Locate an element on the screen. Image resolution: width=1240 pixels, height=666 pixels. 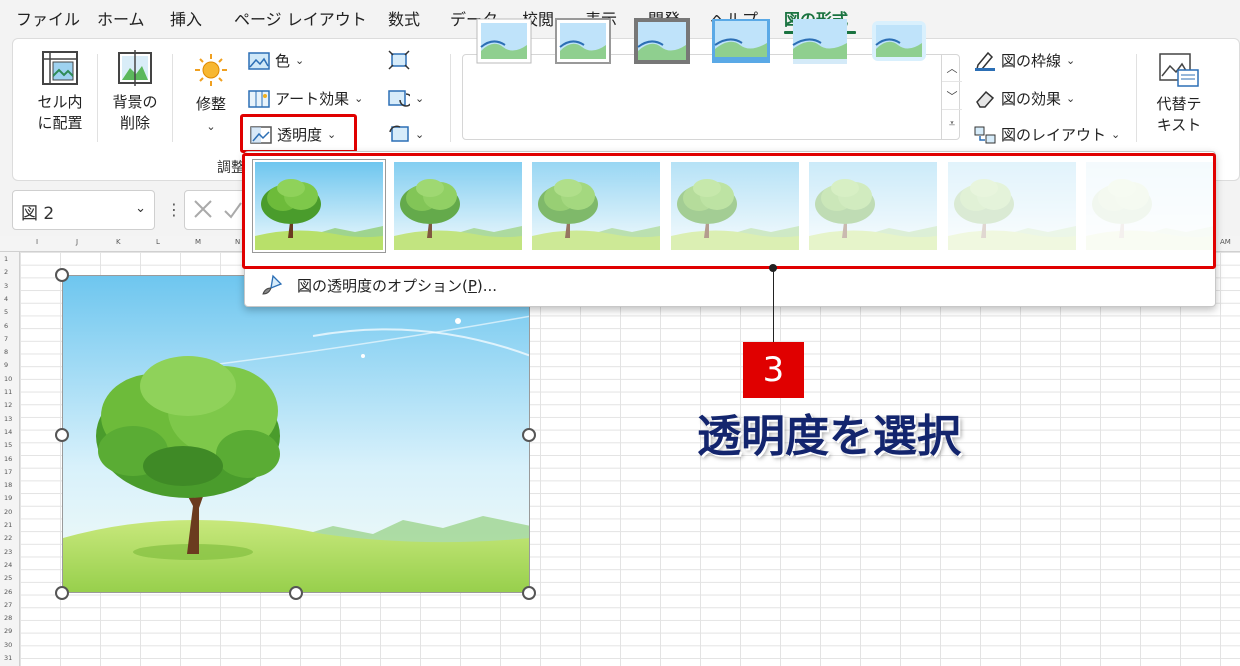
row-header-label: 11 is located at coordinates (8, 392).